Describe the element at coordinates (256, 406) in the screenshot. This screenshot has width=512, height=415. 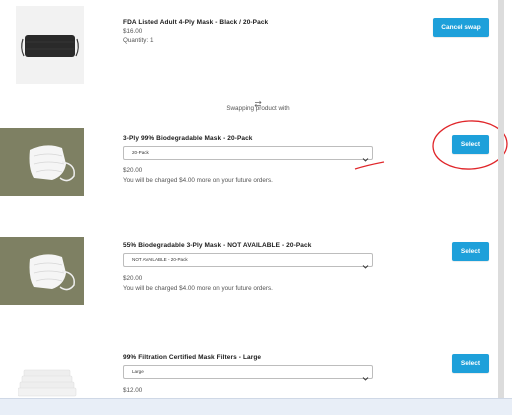
I see `bottom-bar` at that location.